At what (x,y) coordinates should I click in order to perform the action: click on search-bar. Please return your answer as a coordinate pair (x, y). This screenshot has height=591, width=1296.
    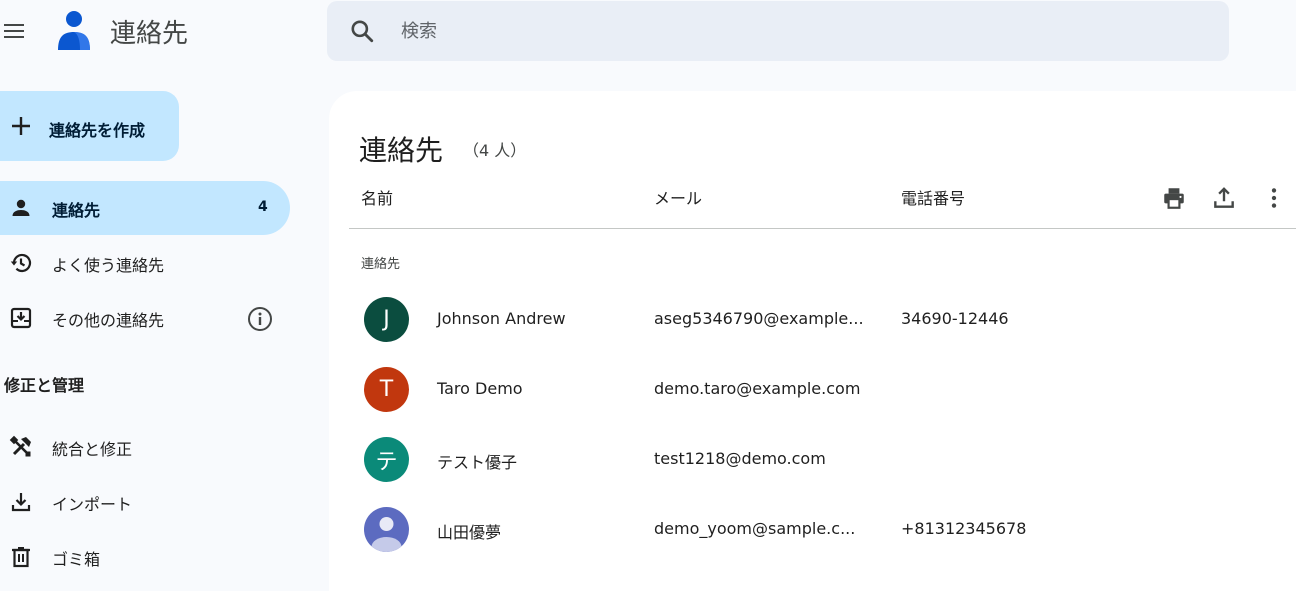
    Looking at the image, I should click on (778, 31).